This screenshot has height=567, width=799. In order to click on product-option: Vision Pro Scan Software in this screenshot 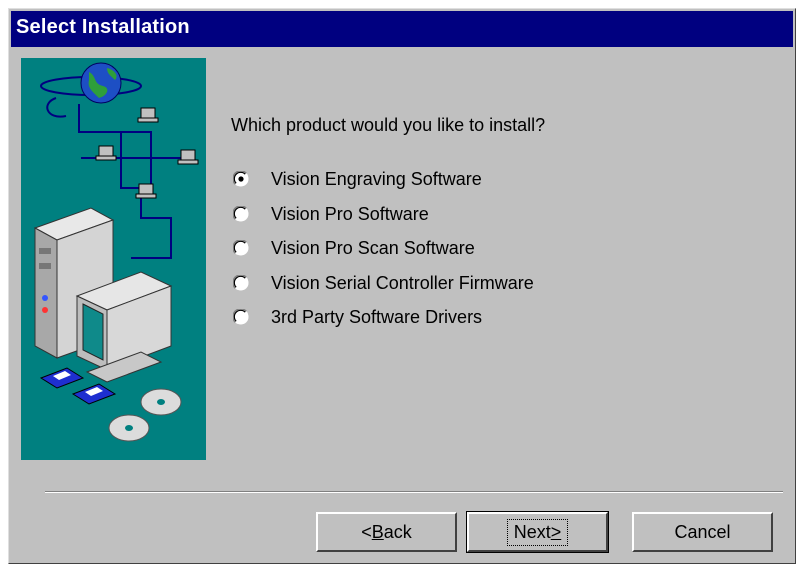, I will do `click(354, 248)`.